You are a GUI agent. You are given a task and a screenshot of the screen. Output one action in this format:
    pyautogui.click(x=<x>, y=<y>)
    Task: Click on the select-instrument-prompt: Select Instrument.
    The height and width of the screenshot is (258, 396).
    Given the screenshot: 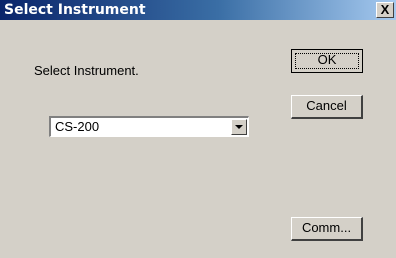 What is the action you would take?
    pyautogui.click(x=86, y=70)
    